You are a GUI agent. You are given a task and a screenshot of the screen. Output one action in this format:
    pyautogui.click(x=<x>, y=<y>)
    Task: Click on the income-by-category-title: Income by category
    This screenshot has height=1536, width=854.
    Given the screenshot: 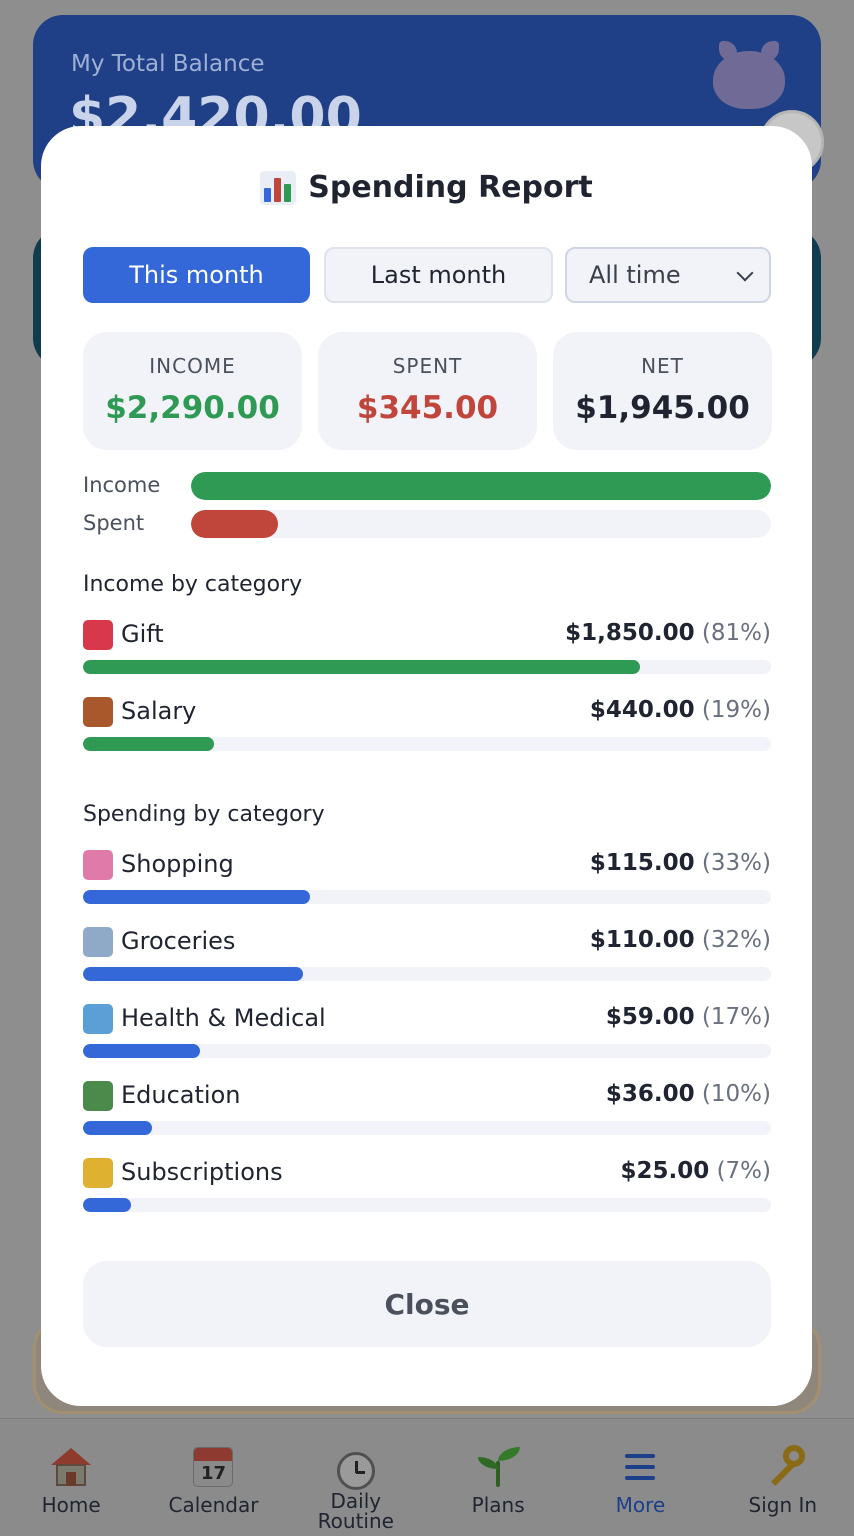 What is the action you would take?
    pyautogui.click(x=193, y=584)
    